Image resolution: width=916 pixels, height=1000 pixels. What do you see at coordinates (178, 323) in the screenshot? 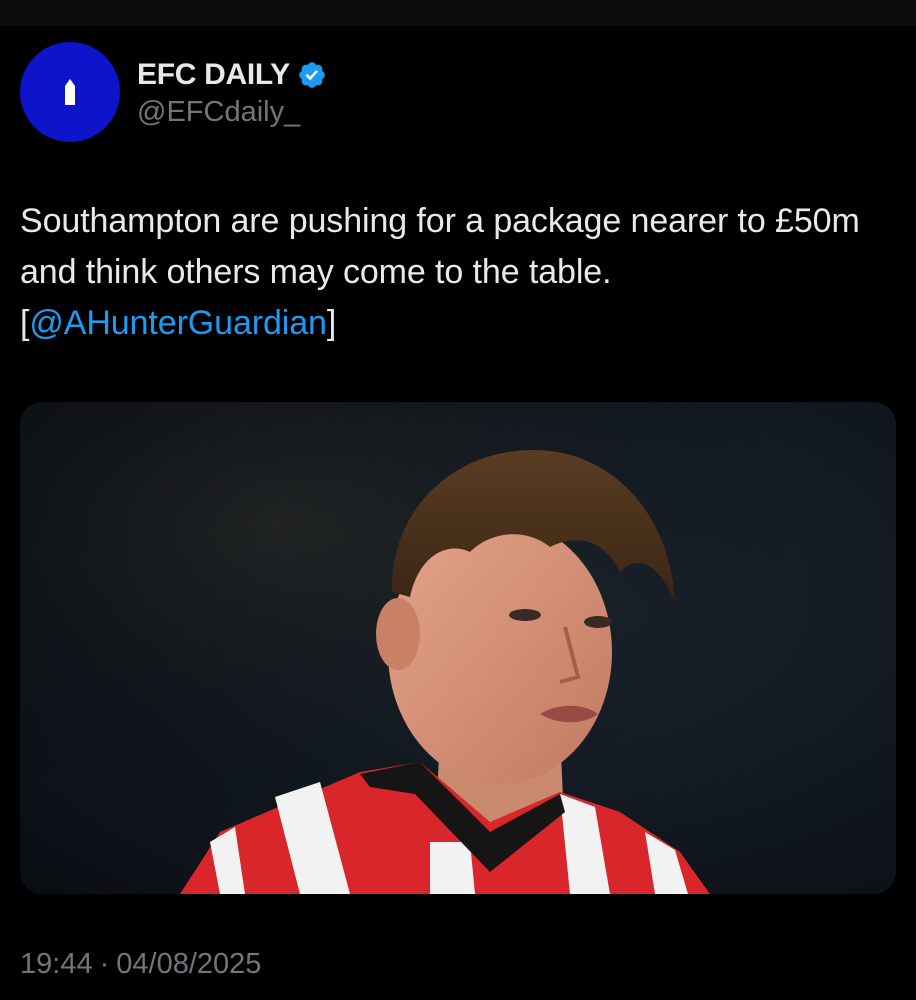
I see `mention-link: @AHunterGuardian` at bounding box center [178, 323].